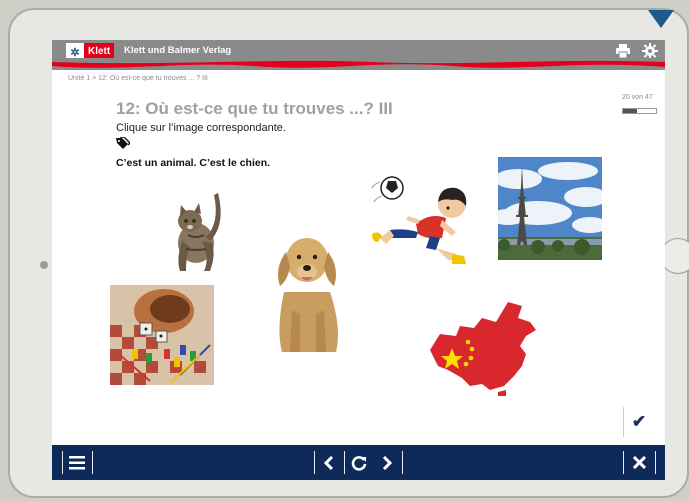  I want to click on menu-icon, so click(77, 462).